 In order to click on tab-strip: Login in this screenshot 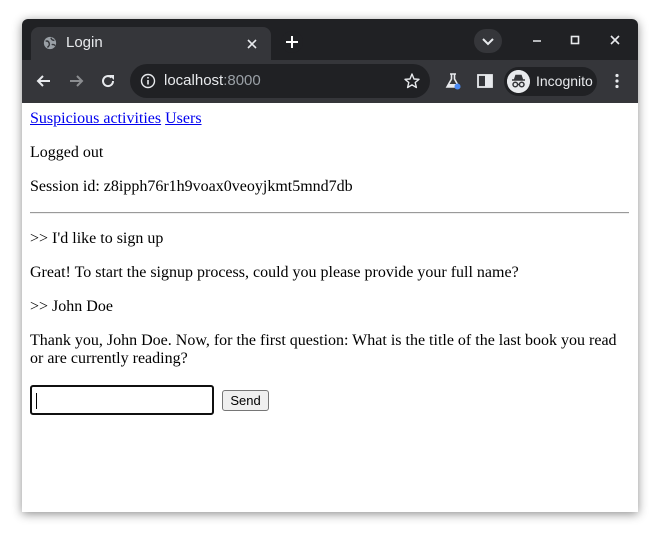, I will do `click(330, 39)`.